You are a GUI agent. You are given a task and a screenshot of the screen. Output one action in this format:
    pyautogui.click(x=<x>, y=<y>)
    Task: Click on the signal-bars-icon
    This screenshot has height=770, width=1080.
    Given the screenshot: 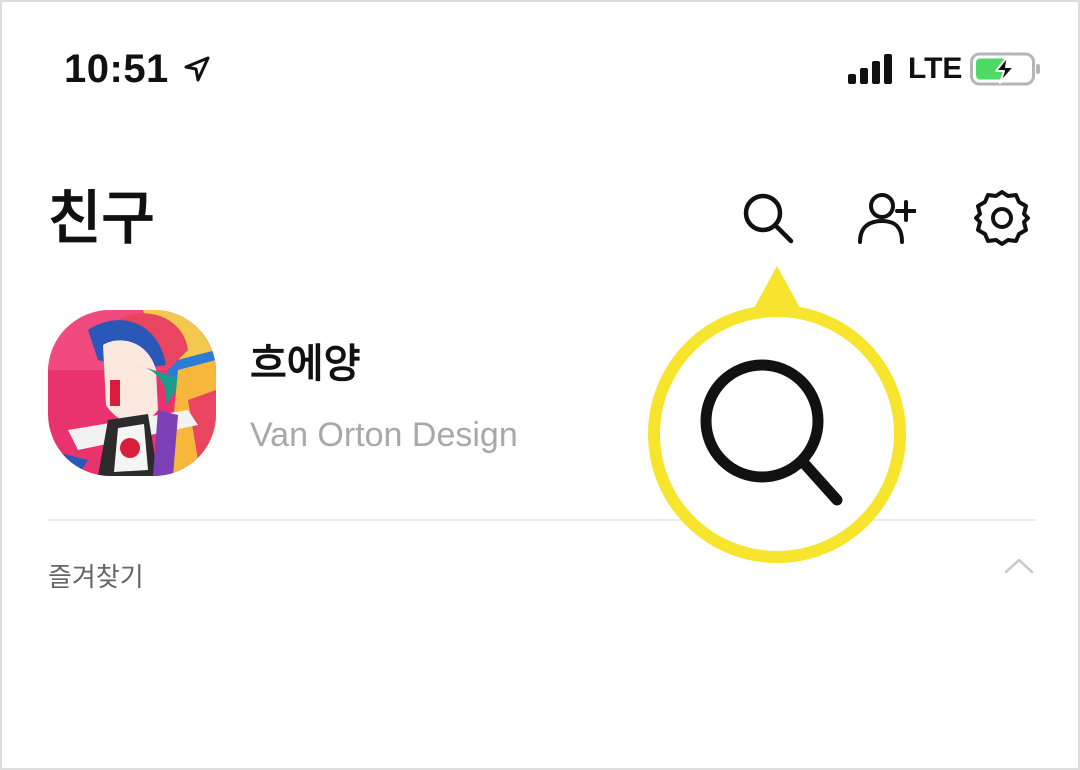 What is the action you would take?
    pyautogui.click(x=870, y=69)
    